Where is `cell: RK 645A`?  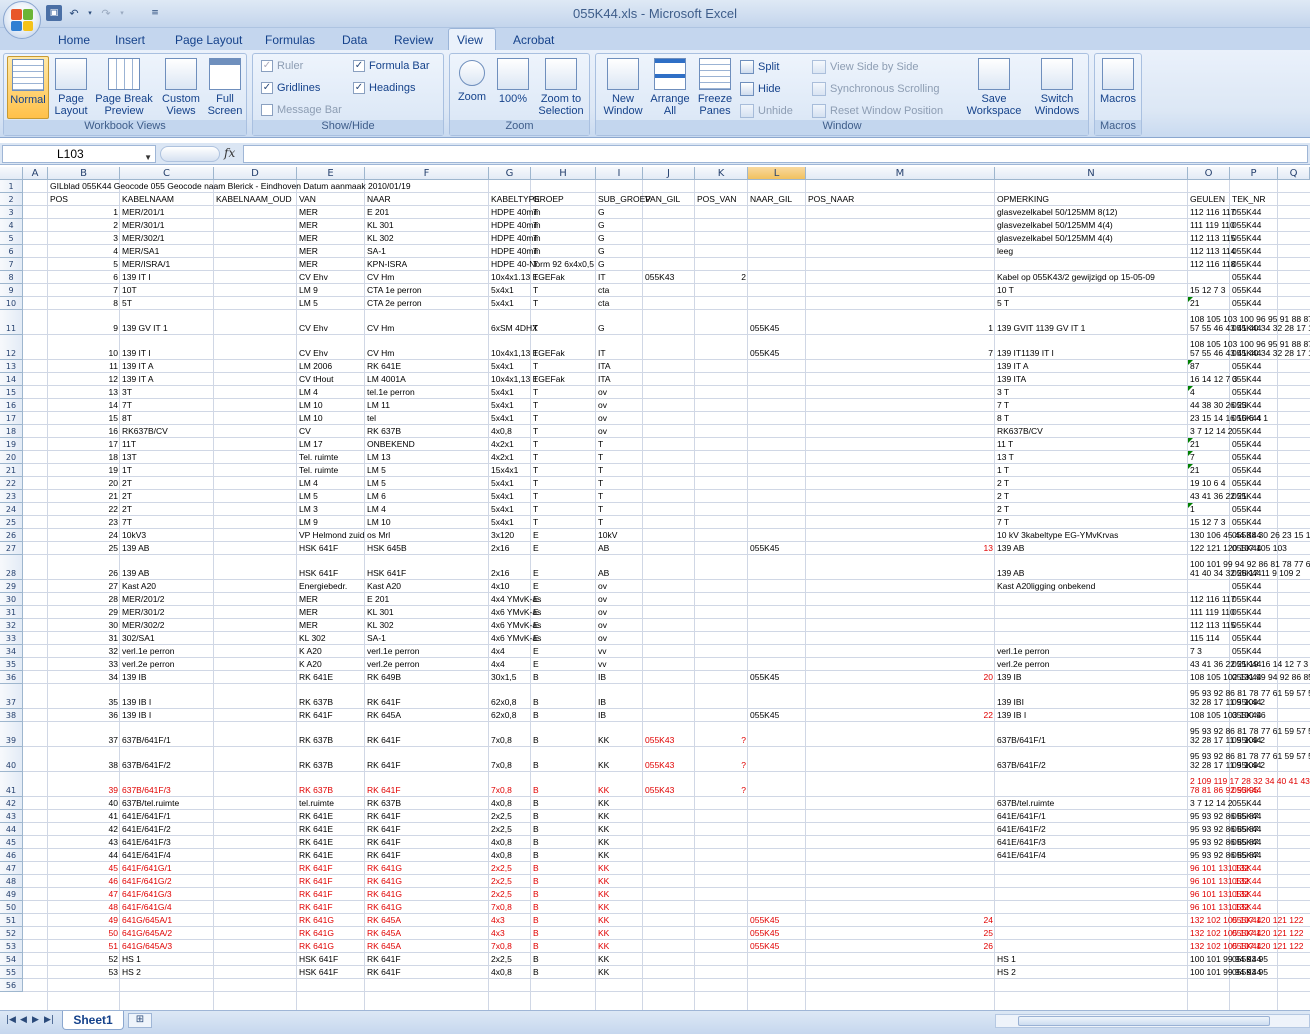
cell: RK 645A is located at coordinates (427, 715).